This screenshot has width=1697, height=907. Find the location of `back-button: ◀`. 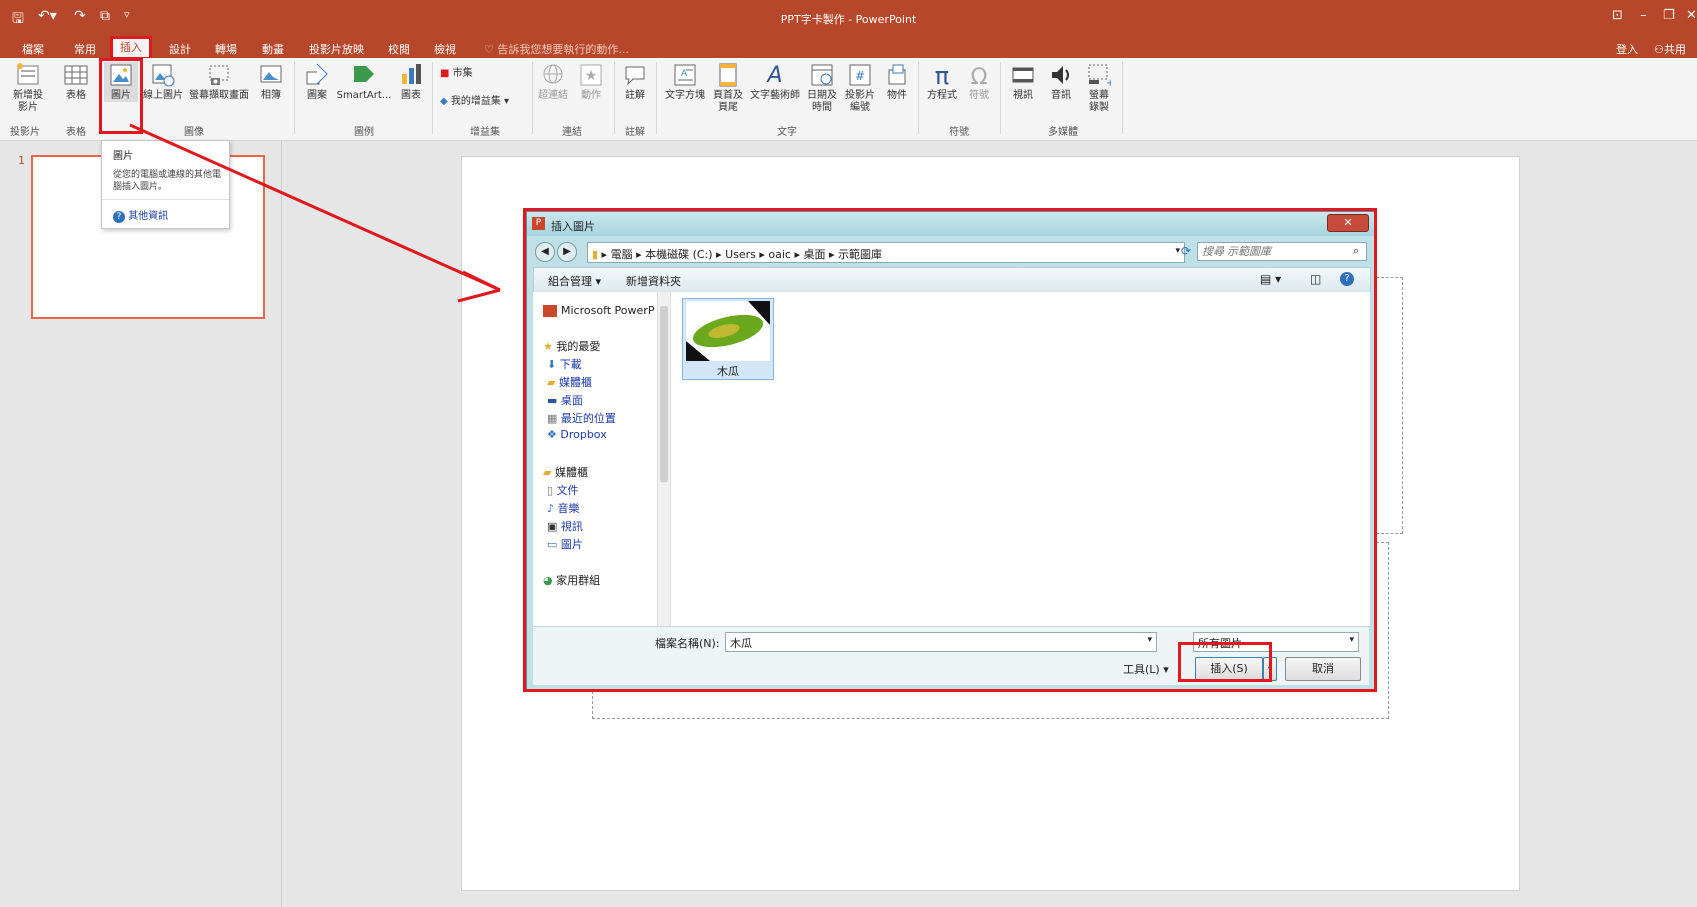

back-button: ◀ is located at coordinates (545, 252).